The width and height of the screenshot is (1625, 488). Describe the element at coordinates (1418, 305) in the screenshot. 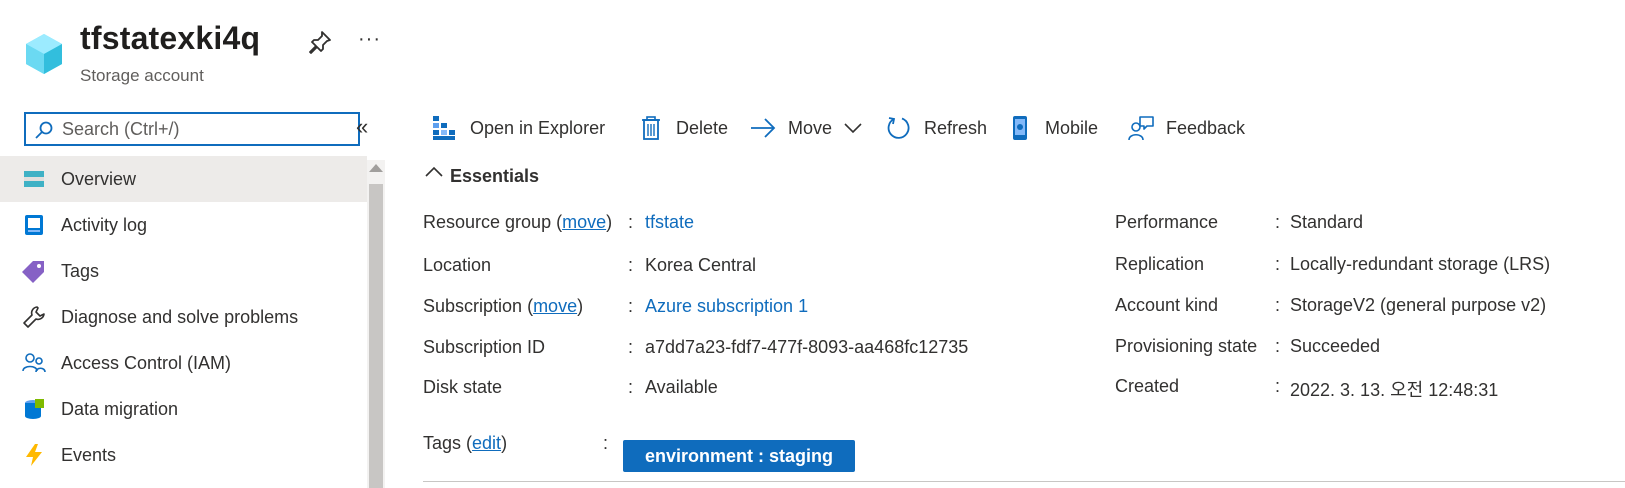

I see `account-kind-value: StorageV2 (general purpose v2)` at that location.